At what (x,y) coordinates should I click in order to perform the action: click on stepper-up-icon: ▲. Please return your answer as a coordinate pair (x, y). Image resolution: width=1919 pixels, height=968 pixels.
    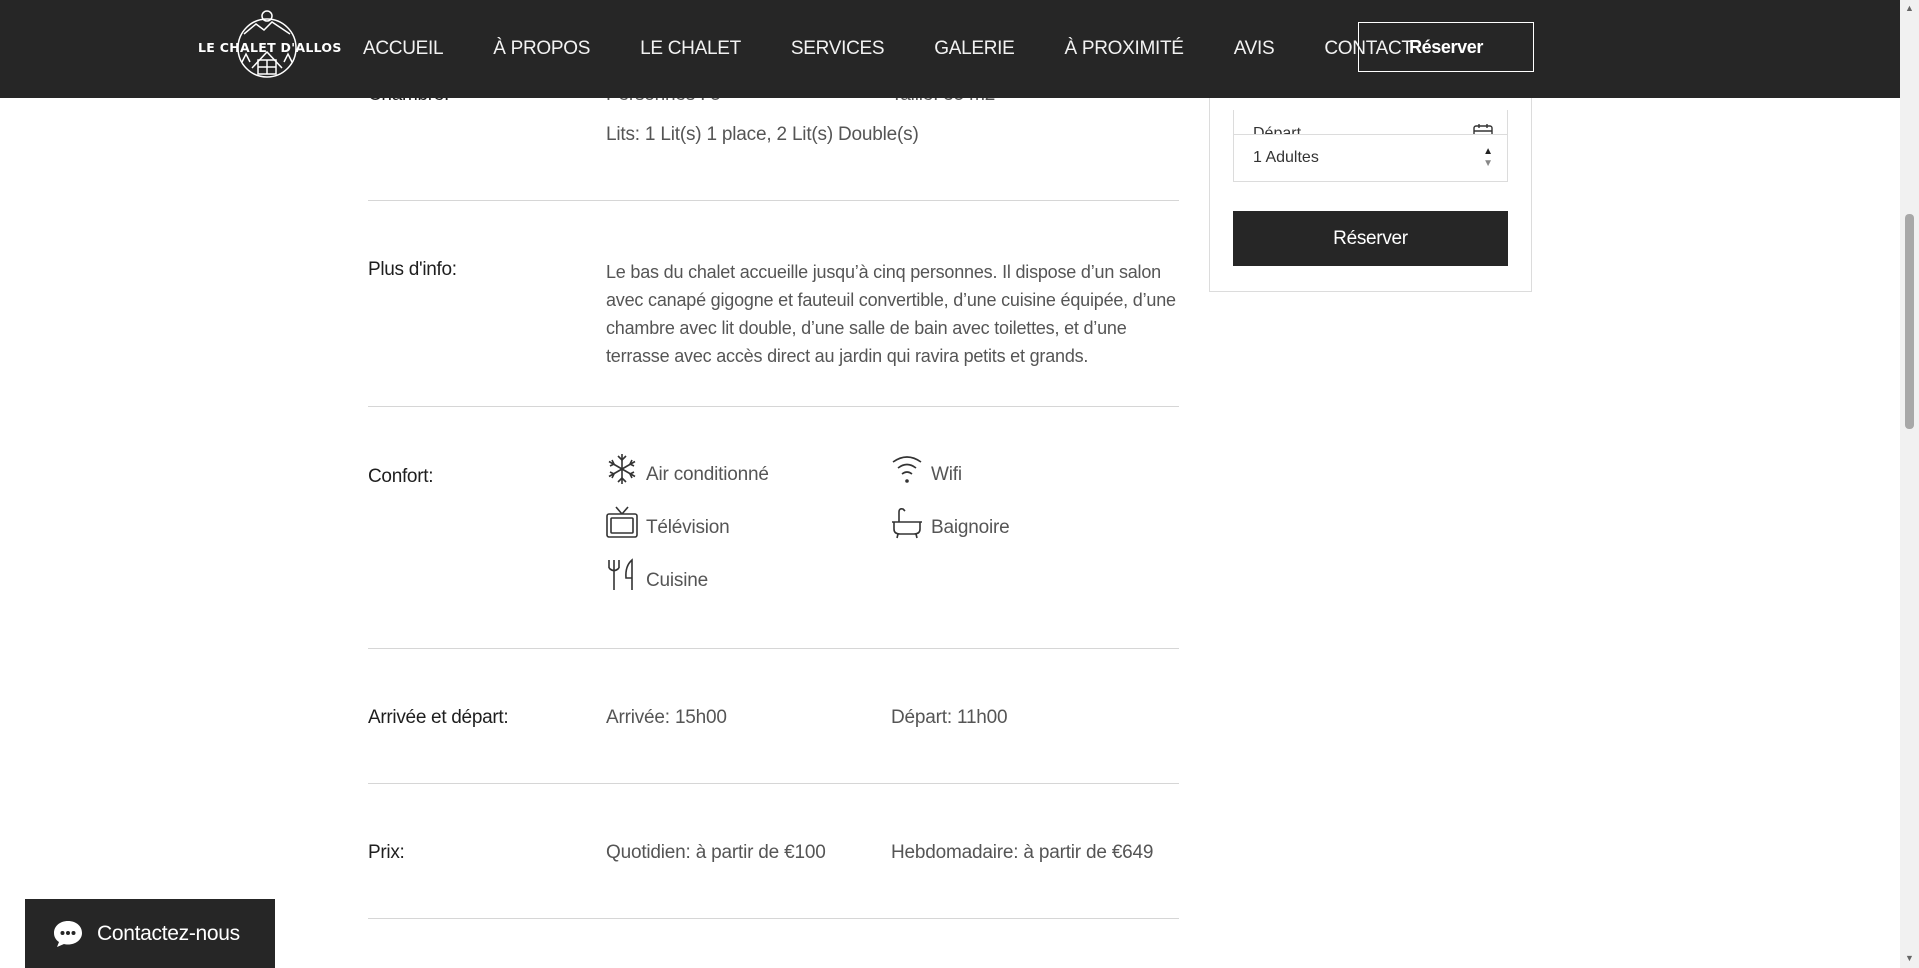
    Looking at the image, I should click on (1488, 152).